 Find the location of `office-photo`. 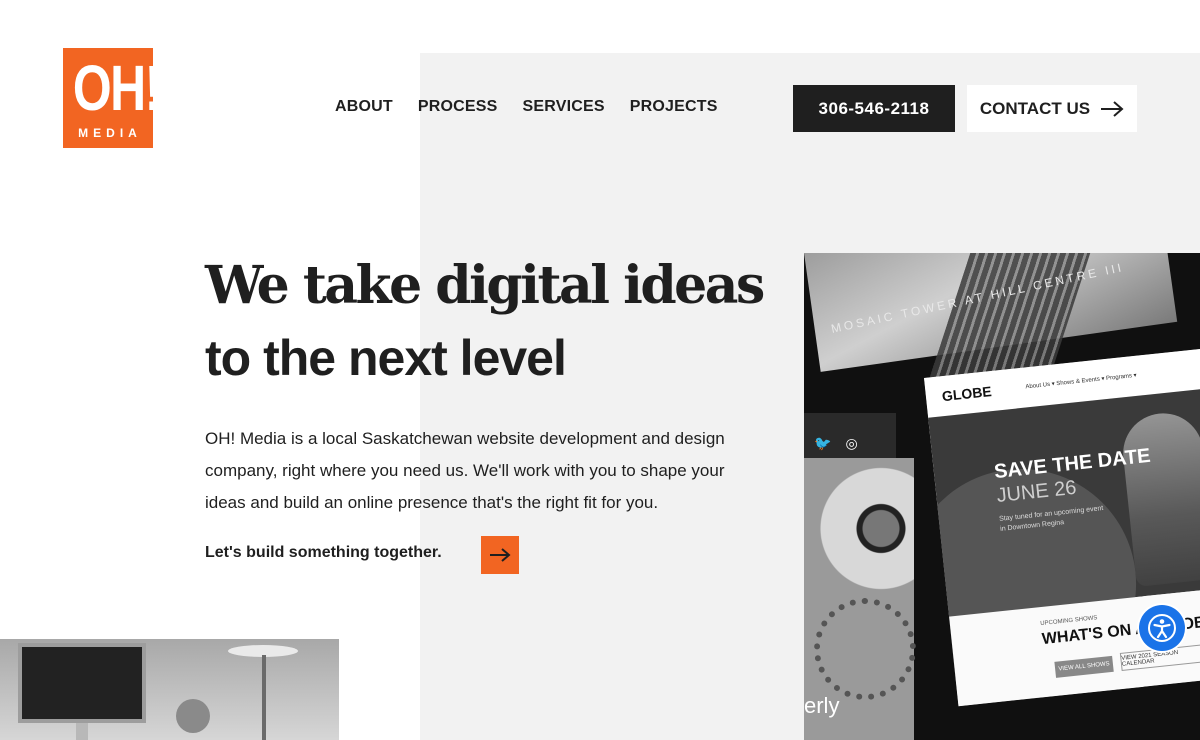

office-photo is located at coordinates (169, 689).